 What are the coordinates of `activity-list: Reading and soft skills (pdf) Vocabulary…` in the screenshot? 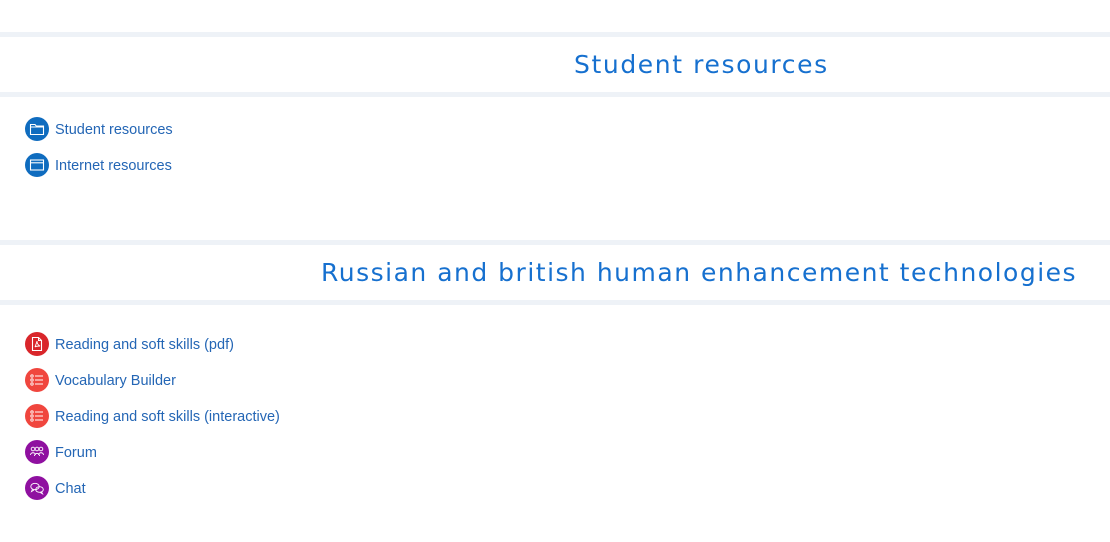 It's located at (152, 422).